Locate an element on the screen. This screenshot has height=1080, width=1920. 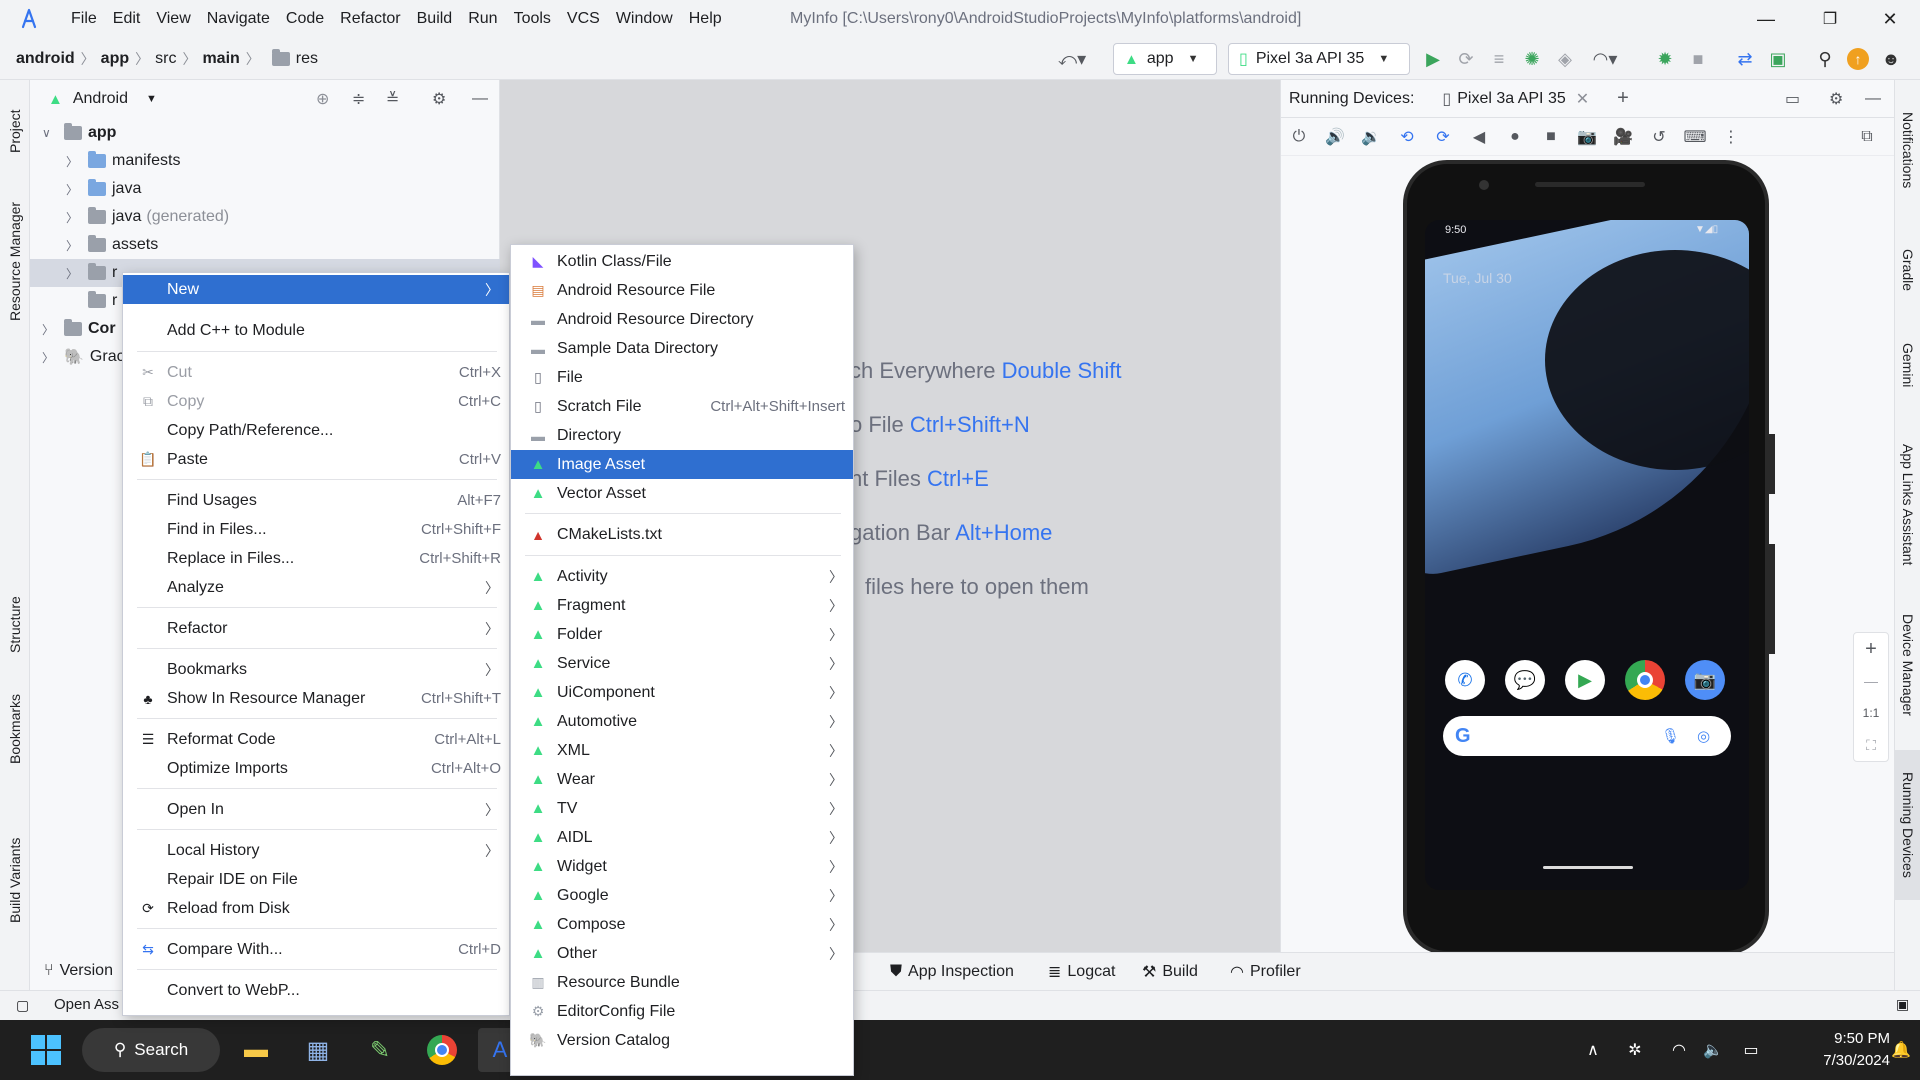
new-version-catalog: 🐘 Version Catalog is located at coordinates (682, 1040).